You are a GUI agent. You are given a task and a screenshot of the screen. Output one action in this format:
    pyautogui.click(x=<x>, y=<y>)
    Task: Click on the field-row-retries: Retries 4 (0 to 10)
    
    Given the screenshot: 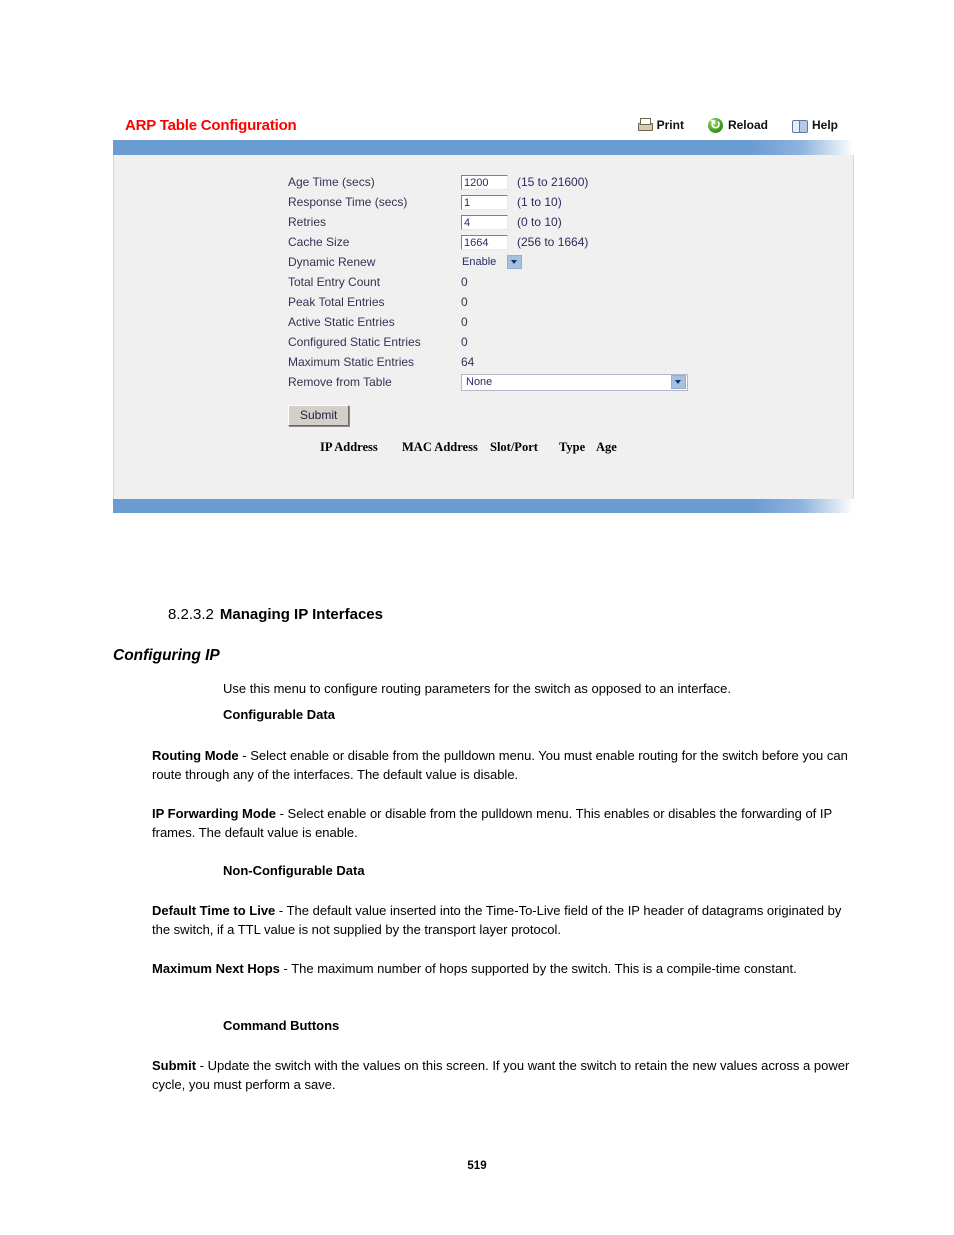 What is the action you would take?
    pyautogui.click(x=570, y=222)
    